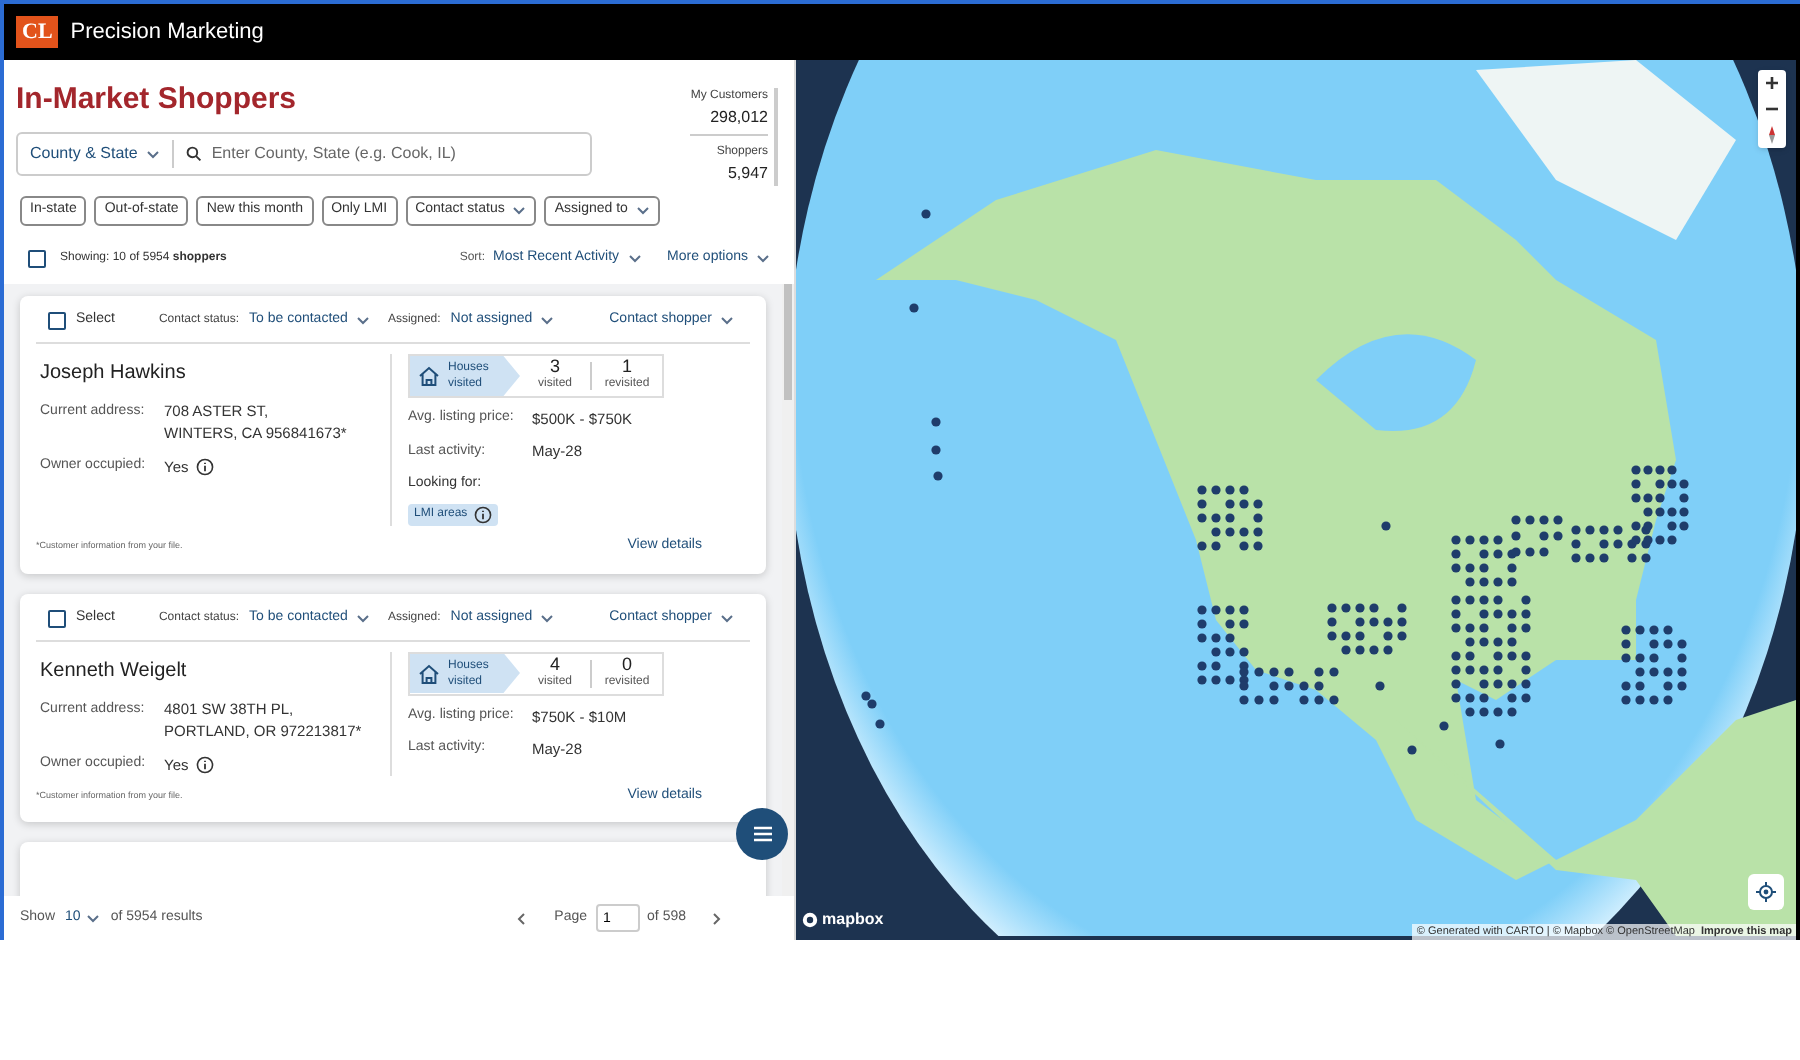 The width and height of the screenshot is (1800, 1060). I want to click on search-icon, so click(193, 154).